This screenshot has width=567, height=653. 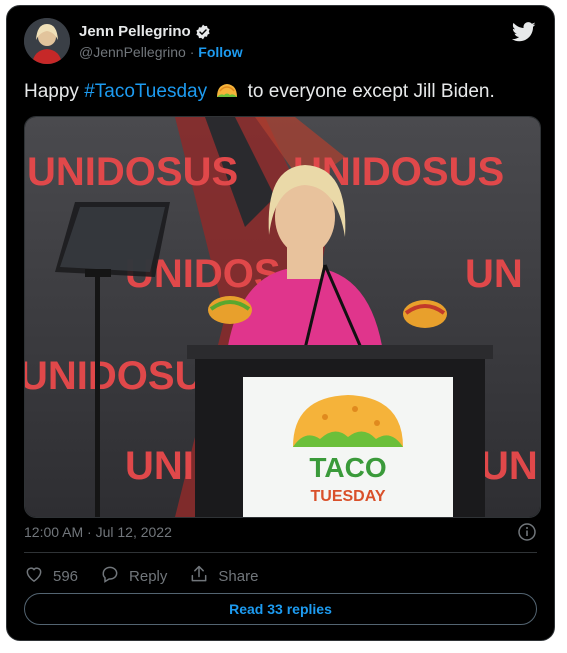 I want to click on twitter-bird-icon, so click(x=523, y=32).